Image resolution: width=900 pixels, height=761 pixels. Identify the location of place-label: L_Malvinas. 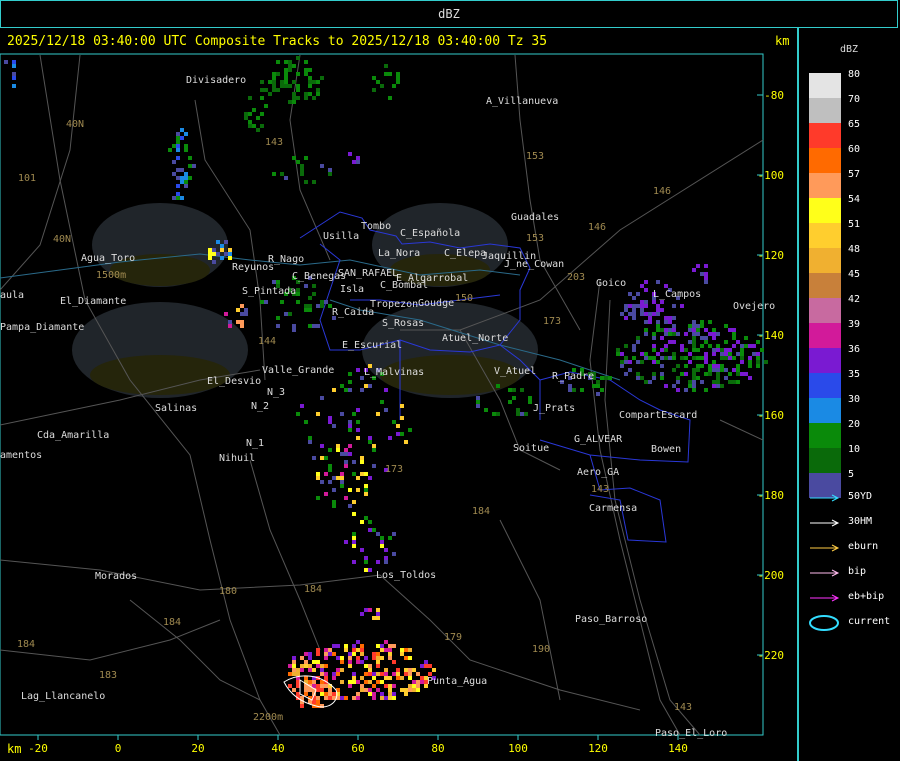
(394, 372).